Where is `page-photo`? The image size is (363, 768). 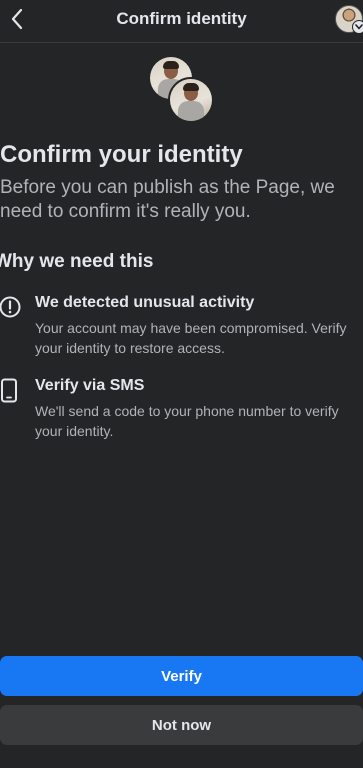
page-photo is located at coordinates (191, 100).